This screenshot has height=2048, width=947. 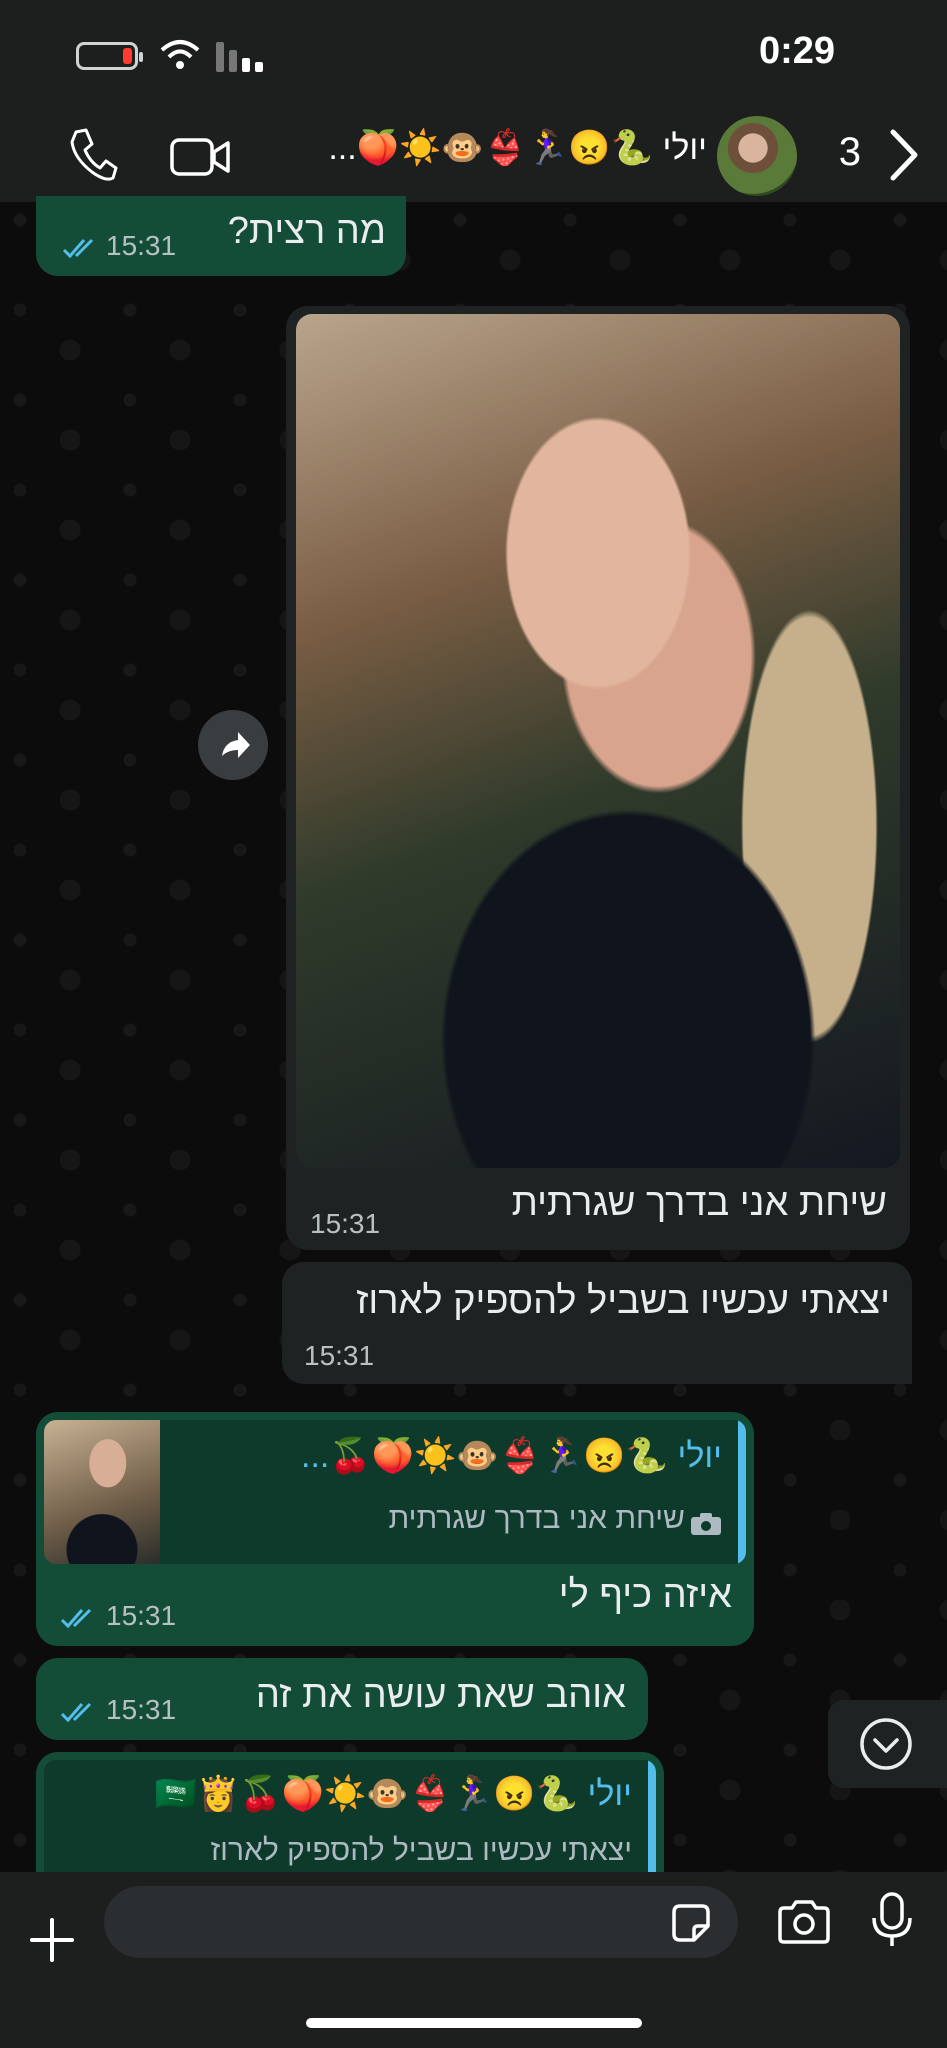 I want to click on message-input, so click(x=421, y=1922).